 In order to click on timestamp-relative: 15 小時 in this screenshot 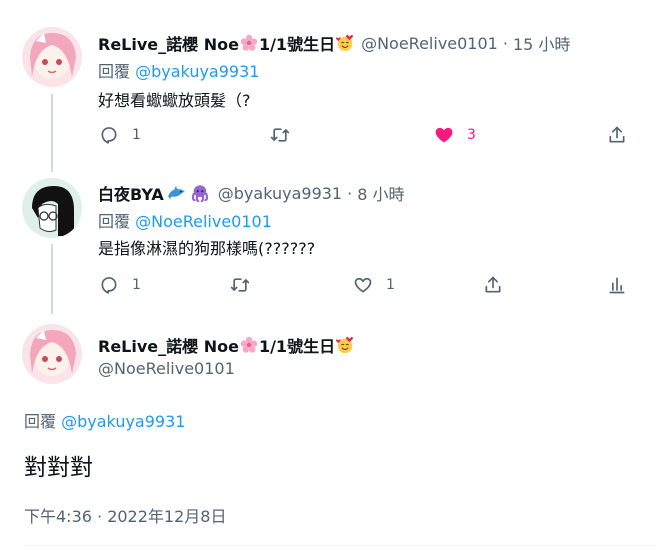, I will do `click(541, 43)`.